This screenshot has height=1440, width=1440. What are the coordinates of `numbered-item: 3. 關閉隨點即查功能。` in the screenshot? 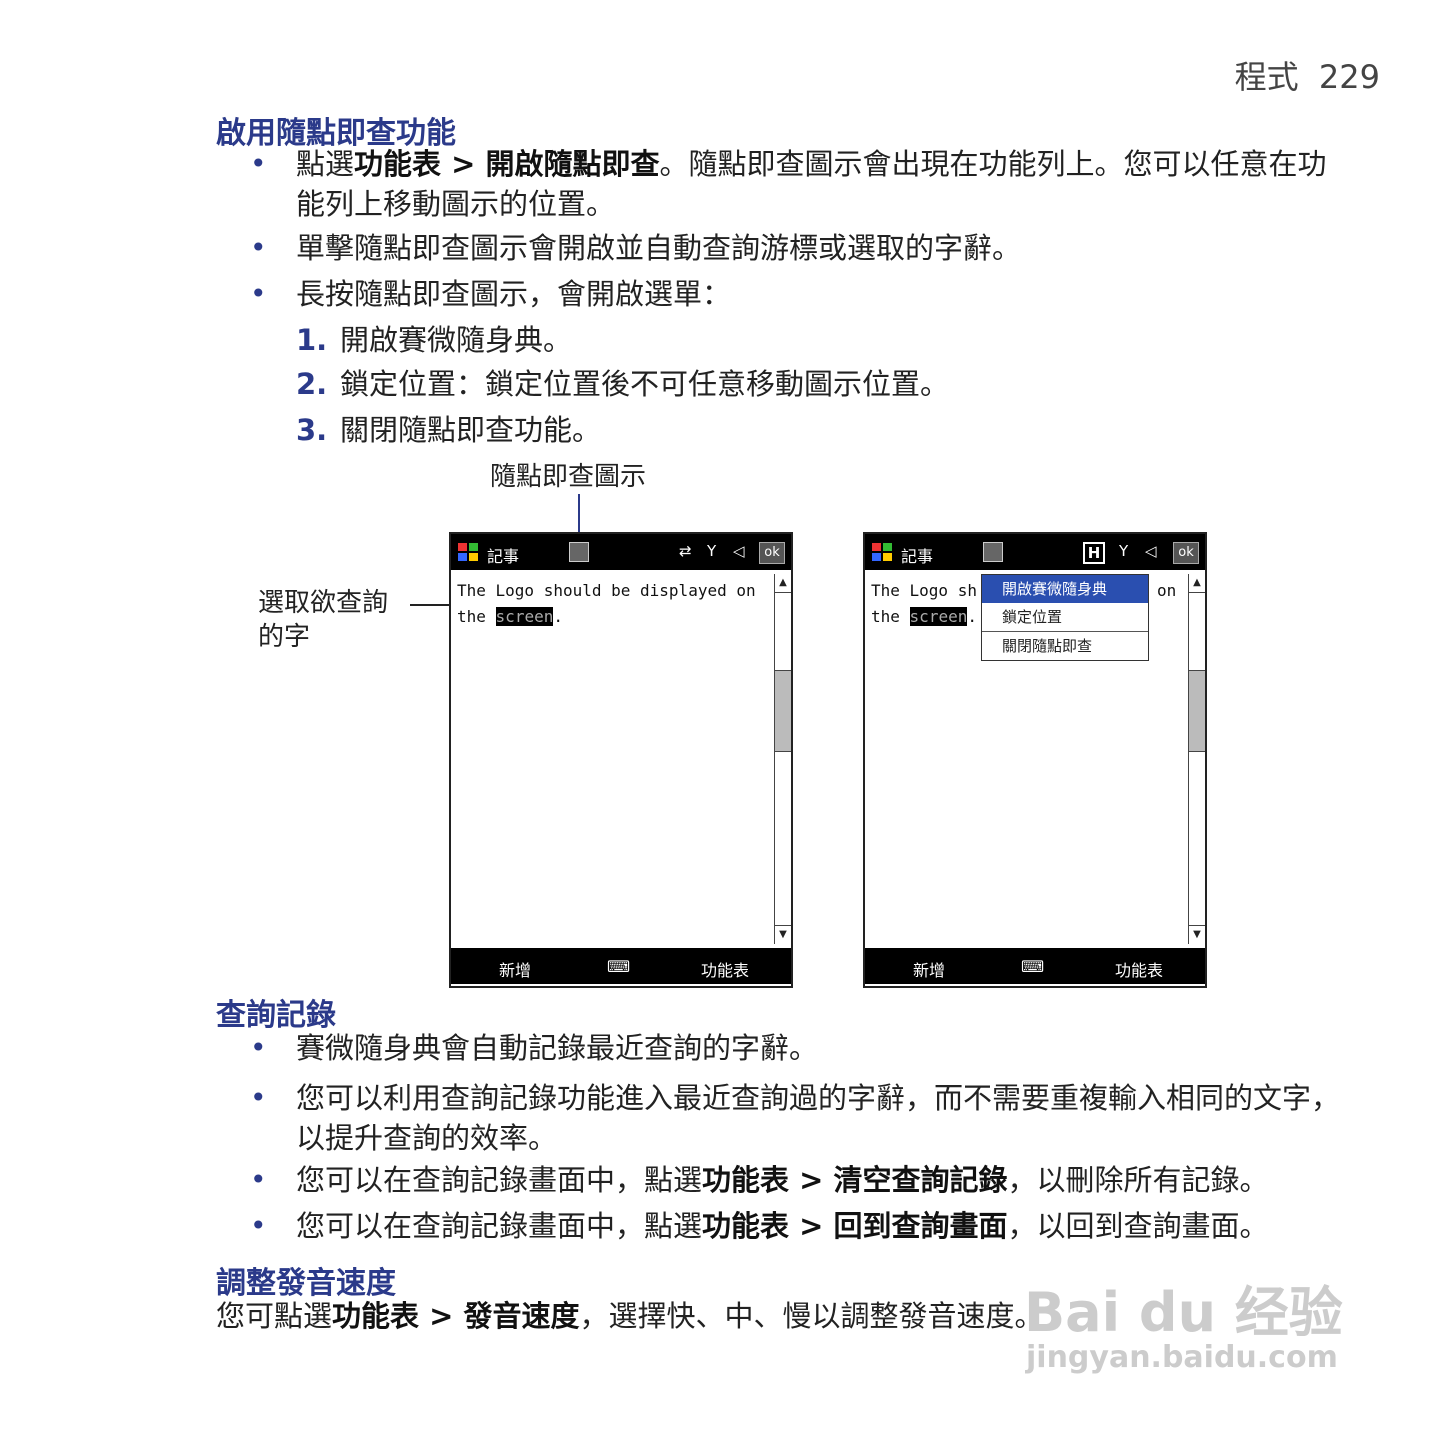 It's located at (449, 430).